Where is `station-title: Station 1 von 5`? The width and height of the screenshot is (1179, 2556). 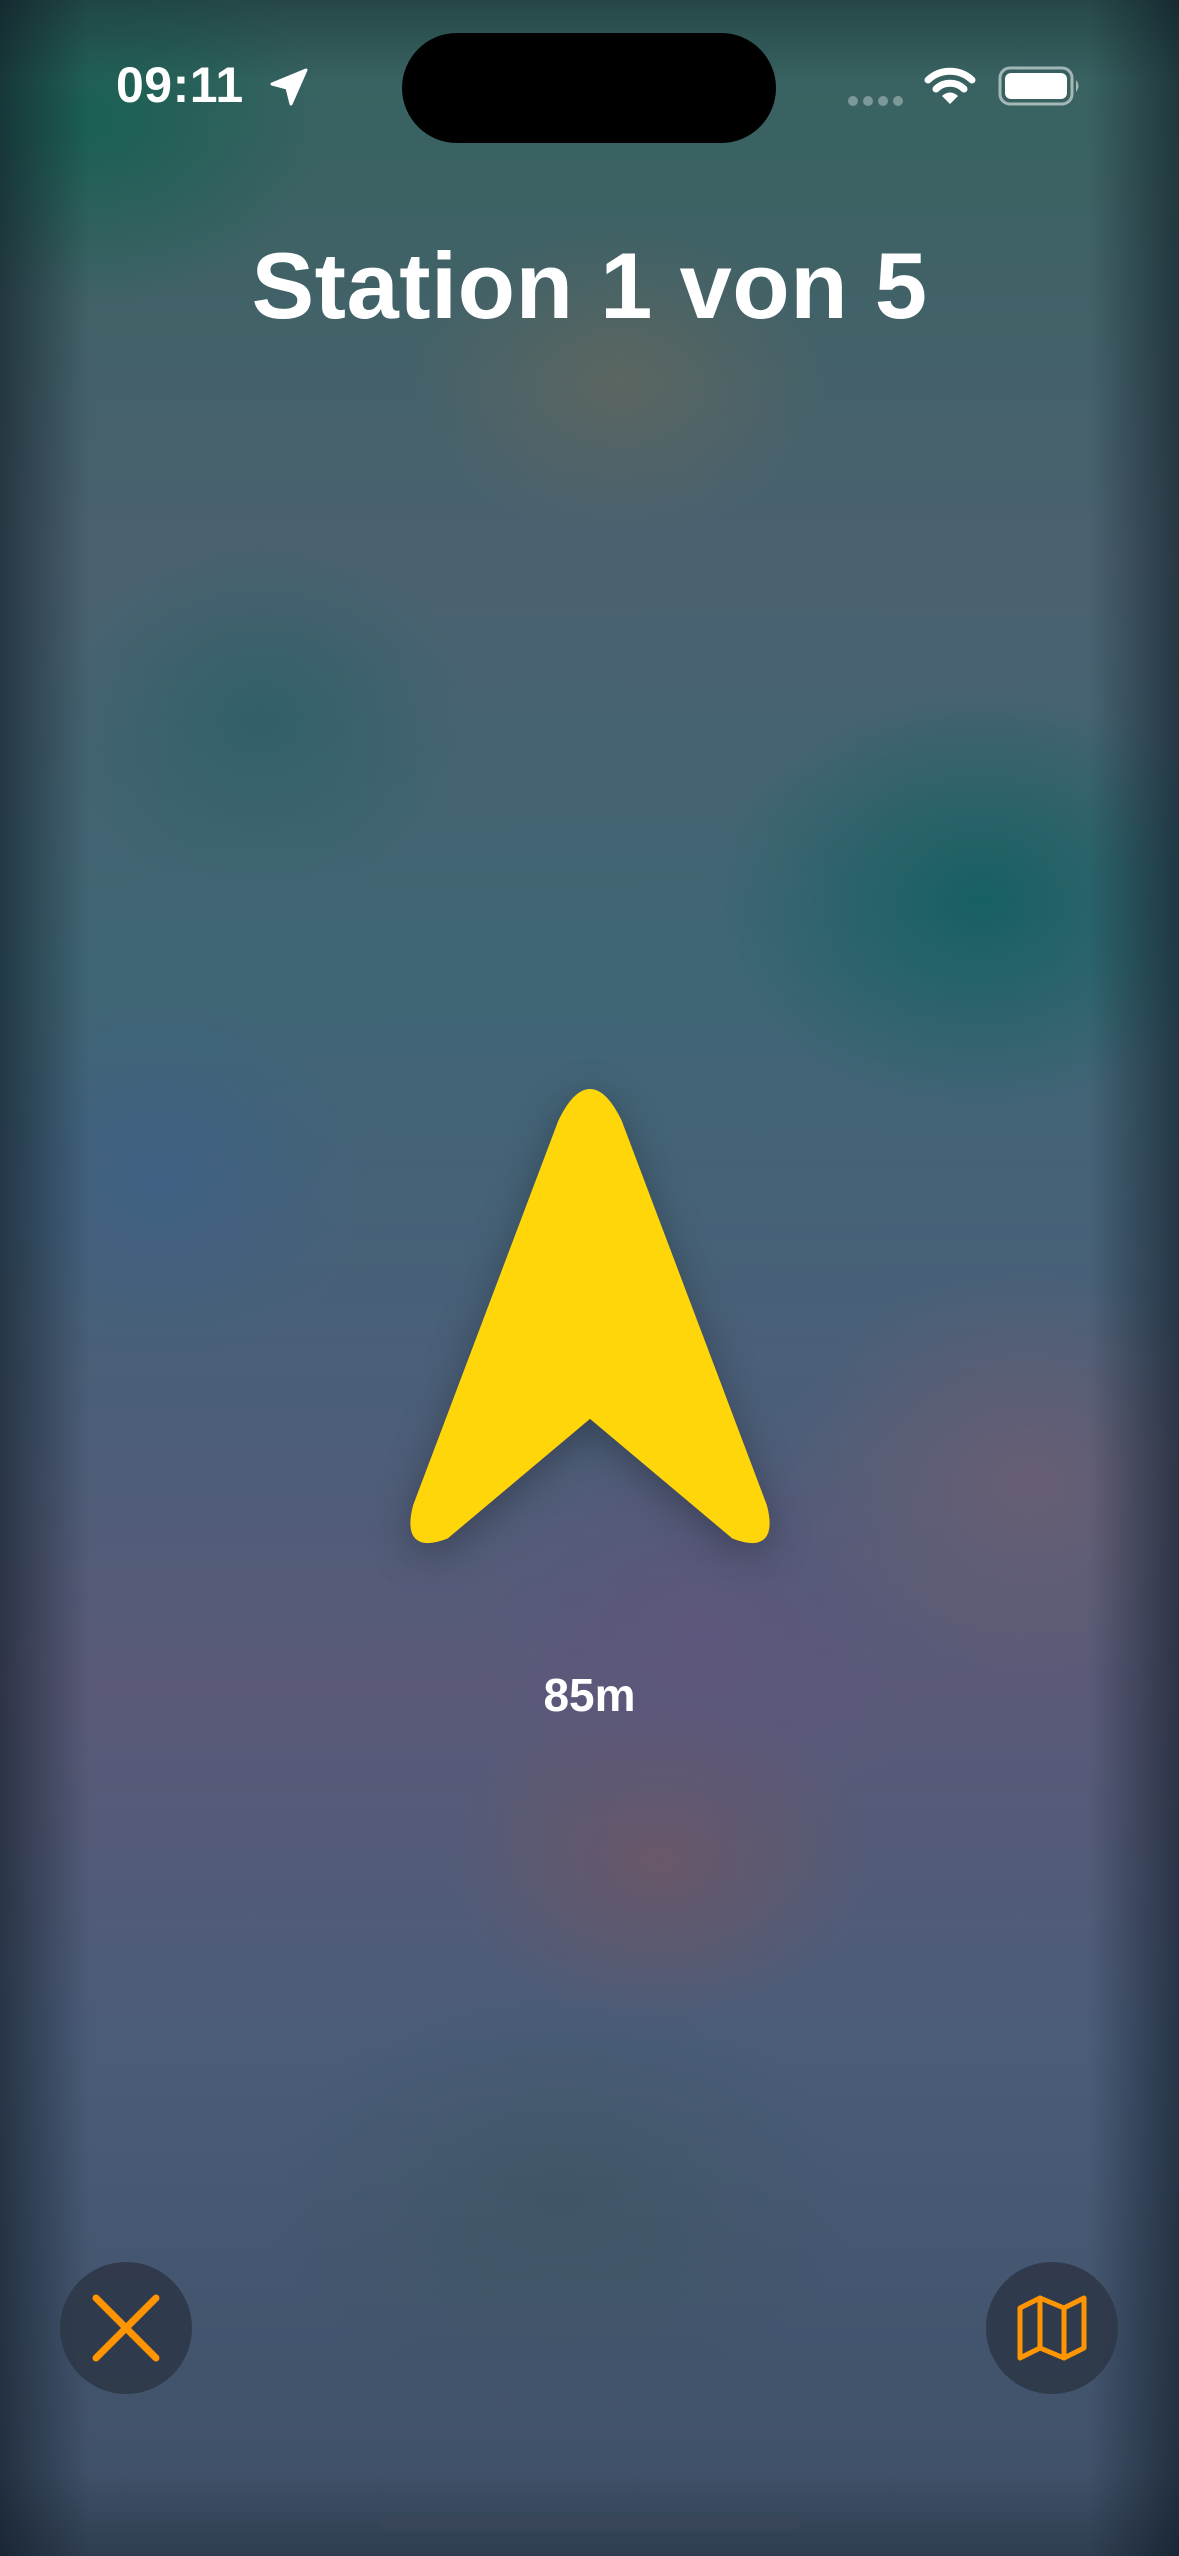
station-title: Station 1 von 5 is located at coordinates (589, 285).